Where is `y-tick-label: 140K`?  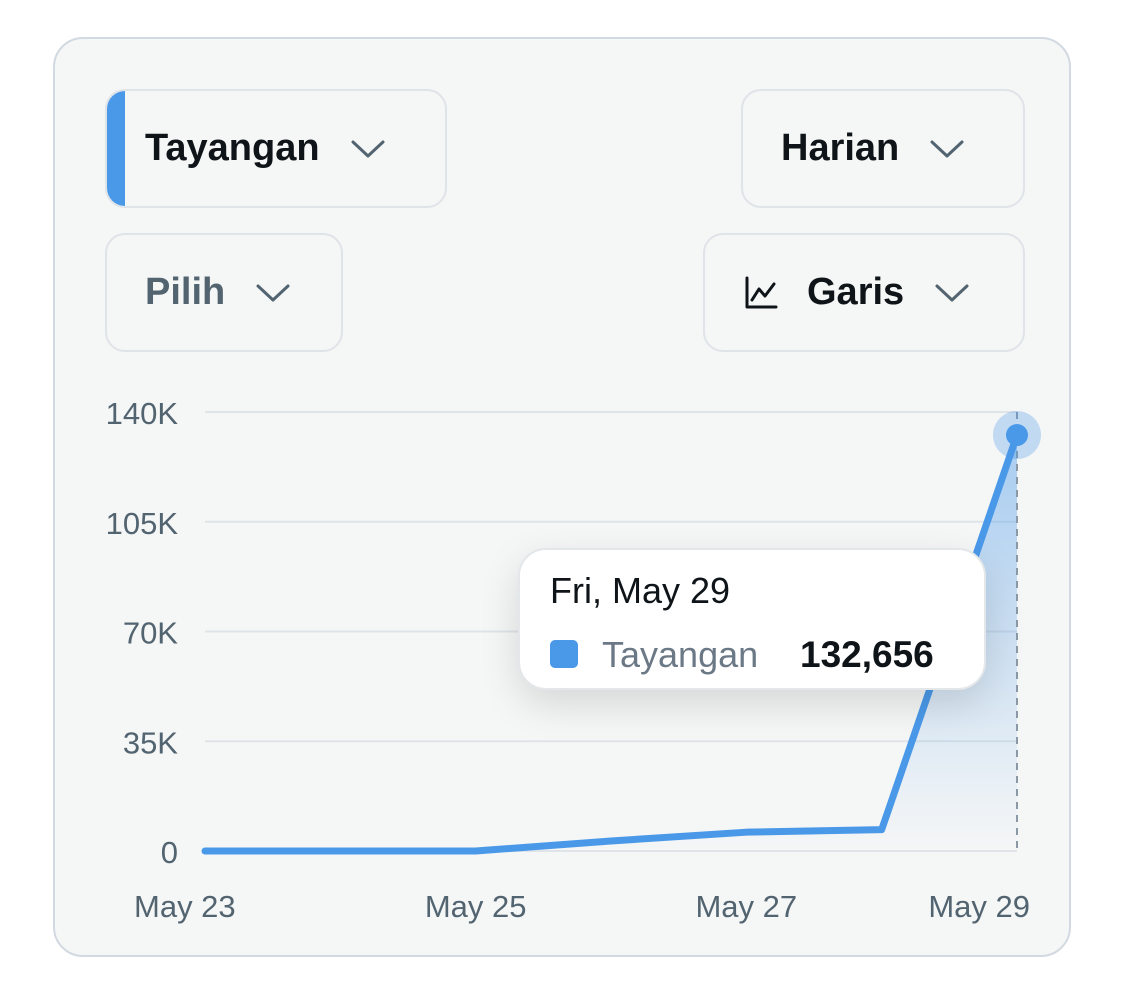 y-tick-label: 140K is located at coordinates (142, 413).